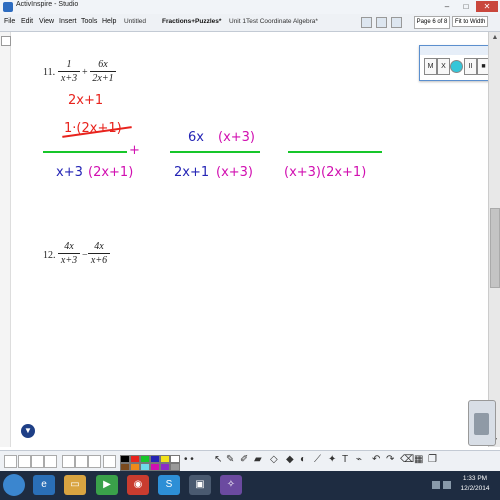 Image resolution: width=500 pixels, height=500 pixels. Describe the element at coordinates (81, 461) in the screenshot. I see `next-page-icon` at that location.